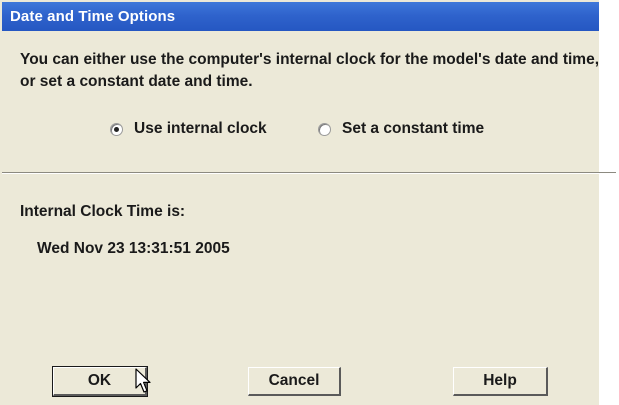 The image size is (619, 405). Describe the element at coordinates (133, 248) in the screenshot. I see `internal-clock-value: Wed Nov 23 13:31:51 2005` at that location.